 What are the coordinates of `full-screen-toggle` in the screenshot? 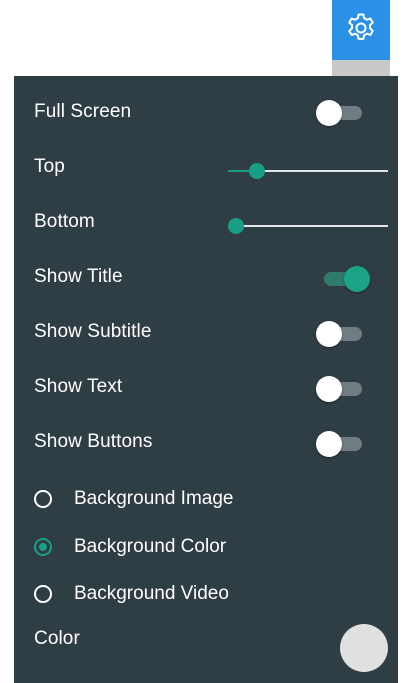 It's located at (343, 113).